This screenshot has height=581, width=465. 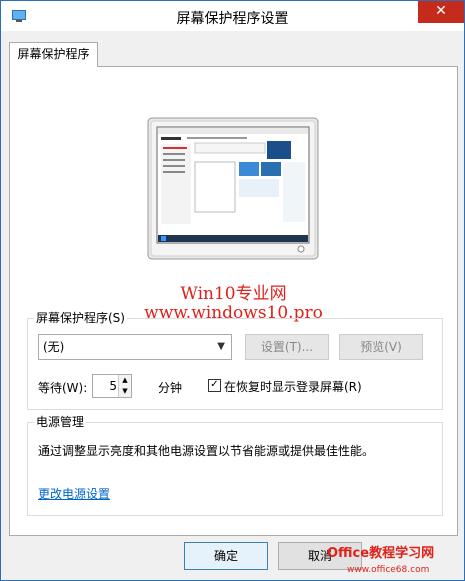 What do you see at coordinates (74, 493) in the screenshot?
I see `change-power-settings-link: 更改电源设置` at bounding box center [74, 493].